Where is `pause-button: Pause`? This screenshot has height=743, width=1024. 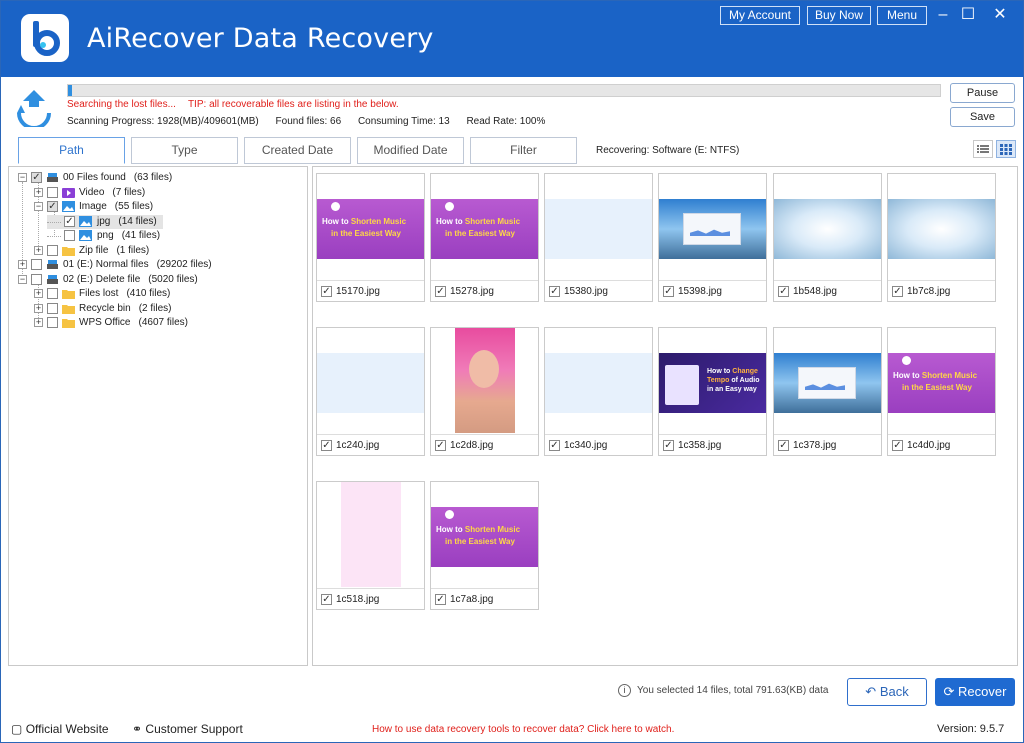 pause-button: Pause is located at coordinates (982, 93).